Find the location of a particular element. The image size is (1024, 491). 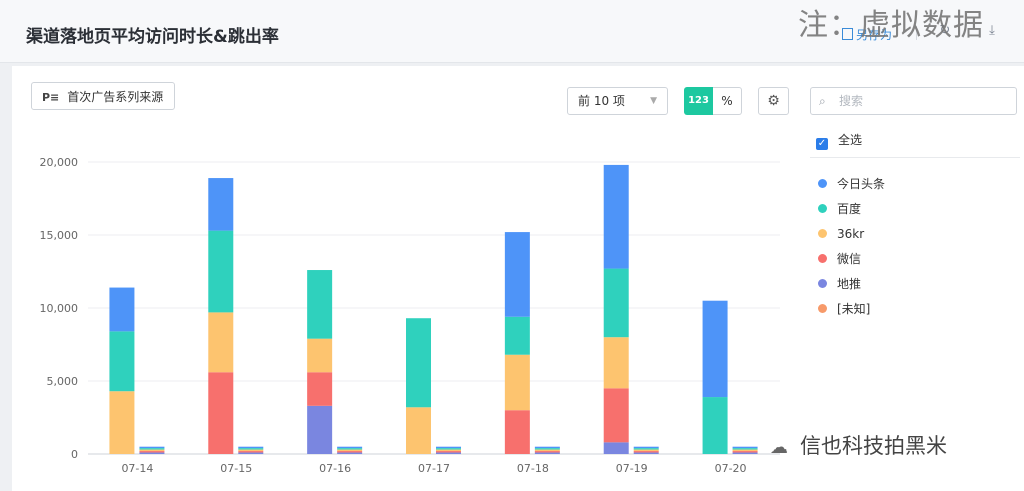

watermark-bottom-text: 信也科技拍黑米 is located at coordinates (873, 446).